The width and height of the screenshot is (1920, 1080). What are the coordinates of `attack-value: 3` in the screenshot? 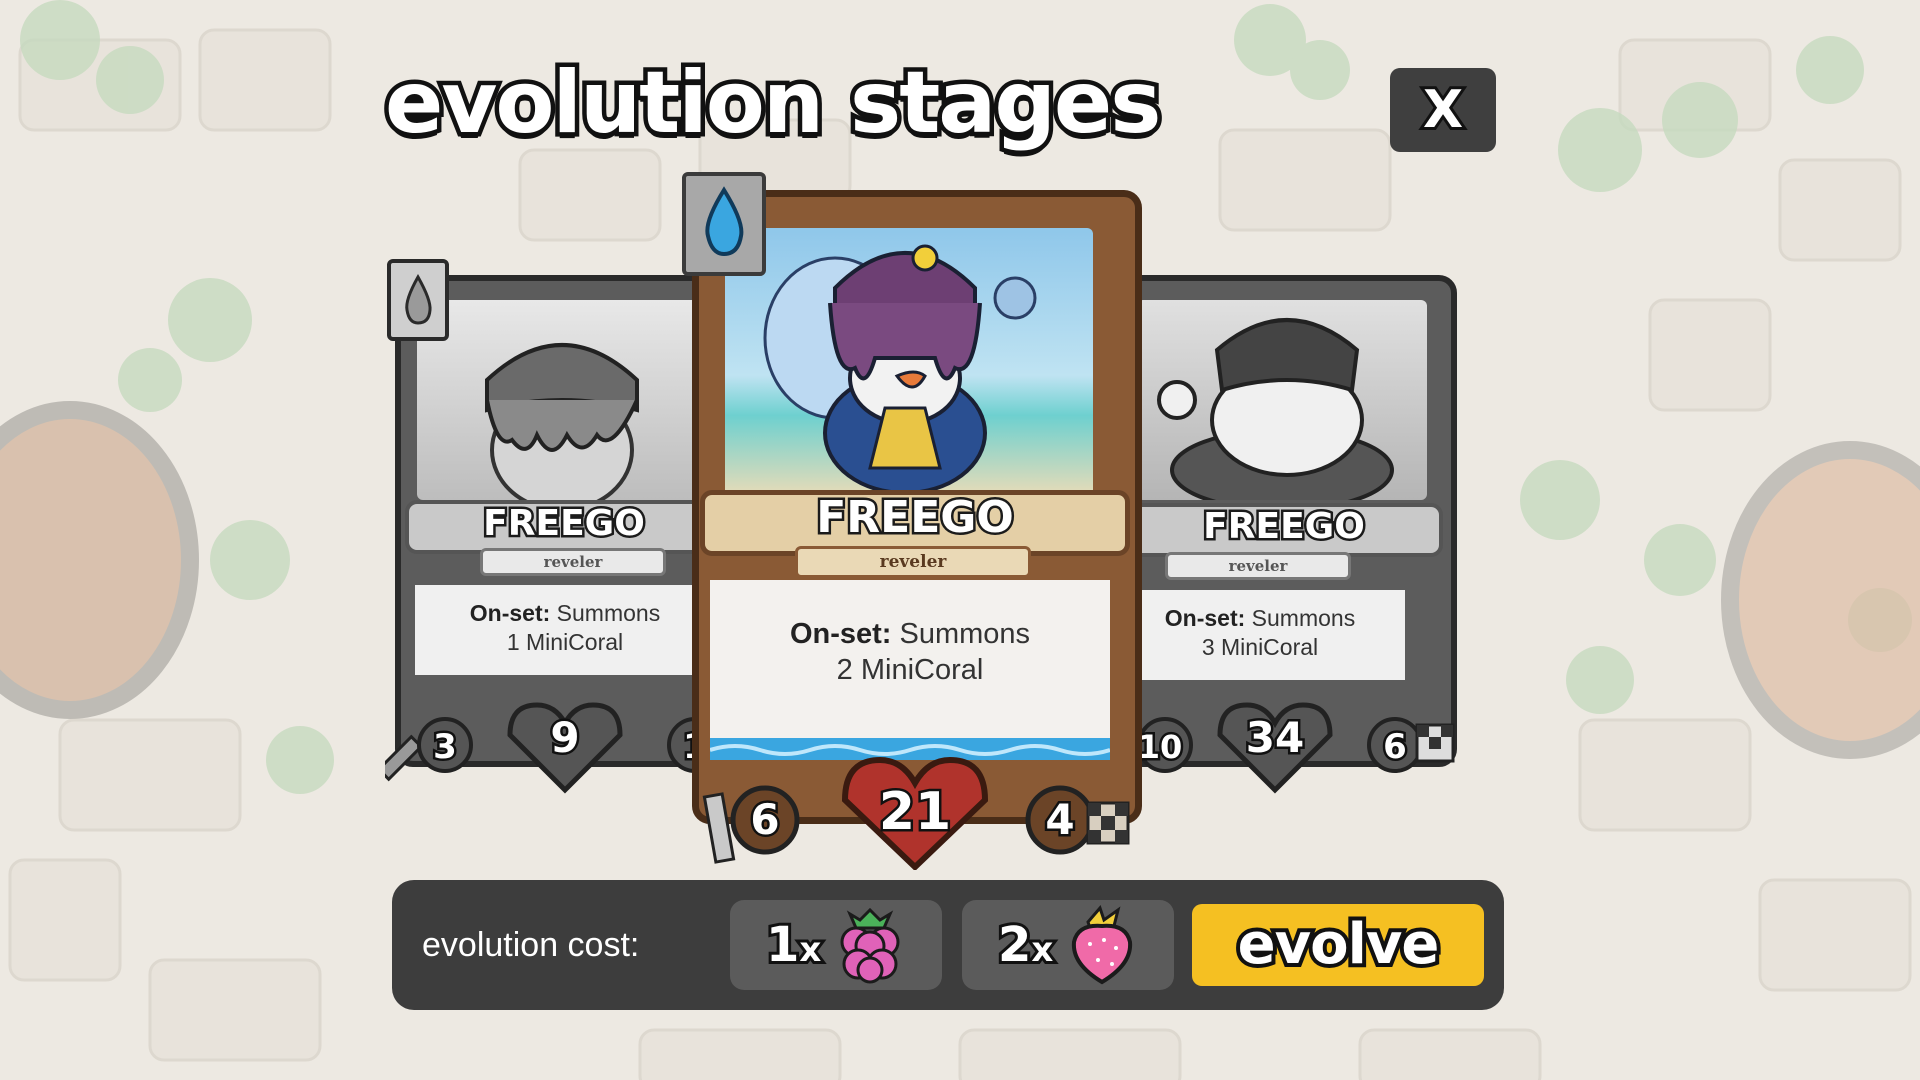 It's located at (445, 747).